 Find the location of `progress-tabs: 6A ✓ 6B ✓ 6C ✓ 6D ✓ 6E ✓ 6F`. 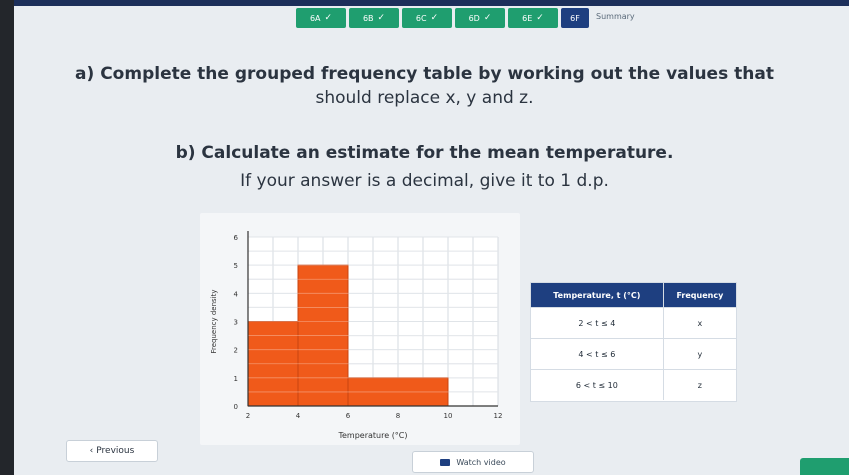

progress-tabs: 6A ✓ 6B ✓ 6C ✓ 6D ✓ 6E ✓ 6F is located at coordinates (442, 18).